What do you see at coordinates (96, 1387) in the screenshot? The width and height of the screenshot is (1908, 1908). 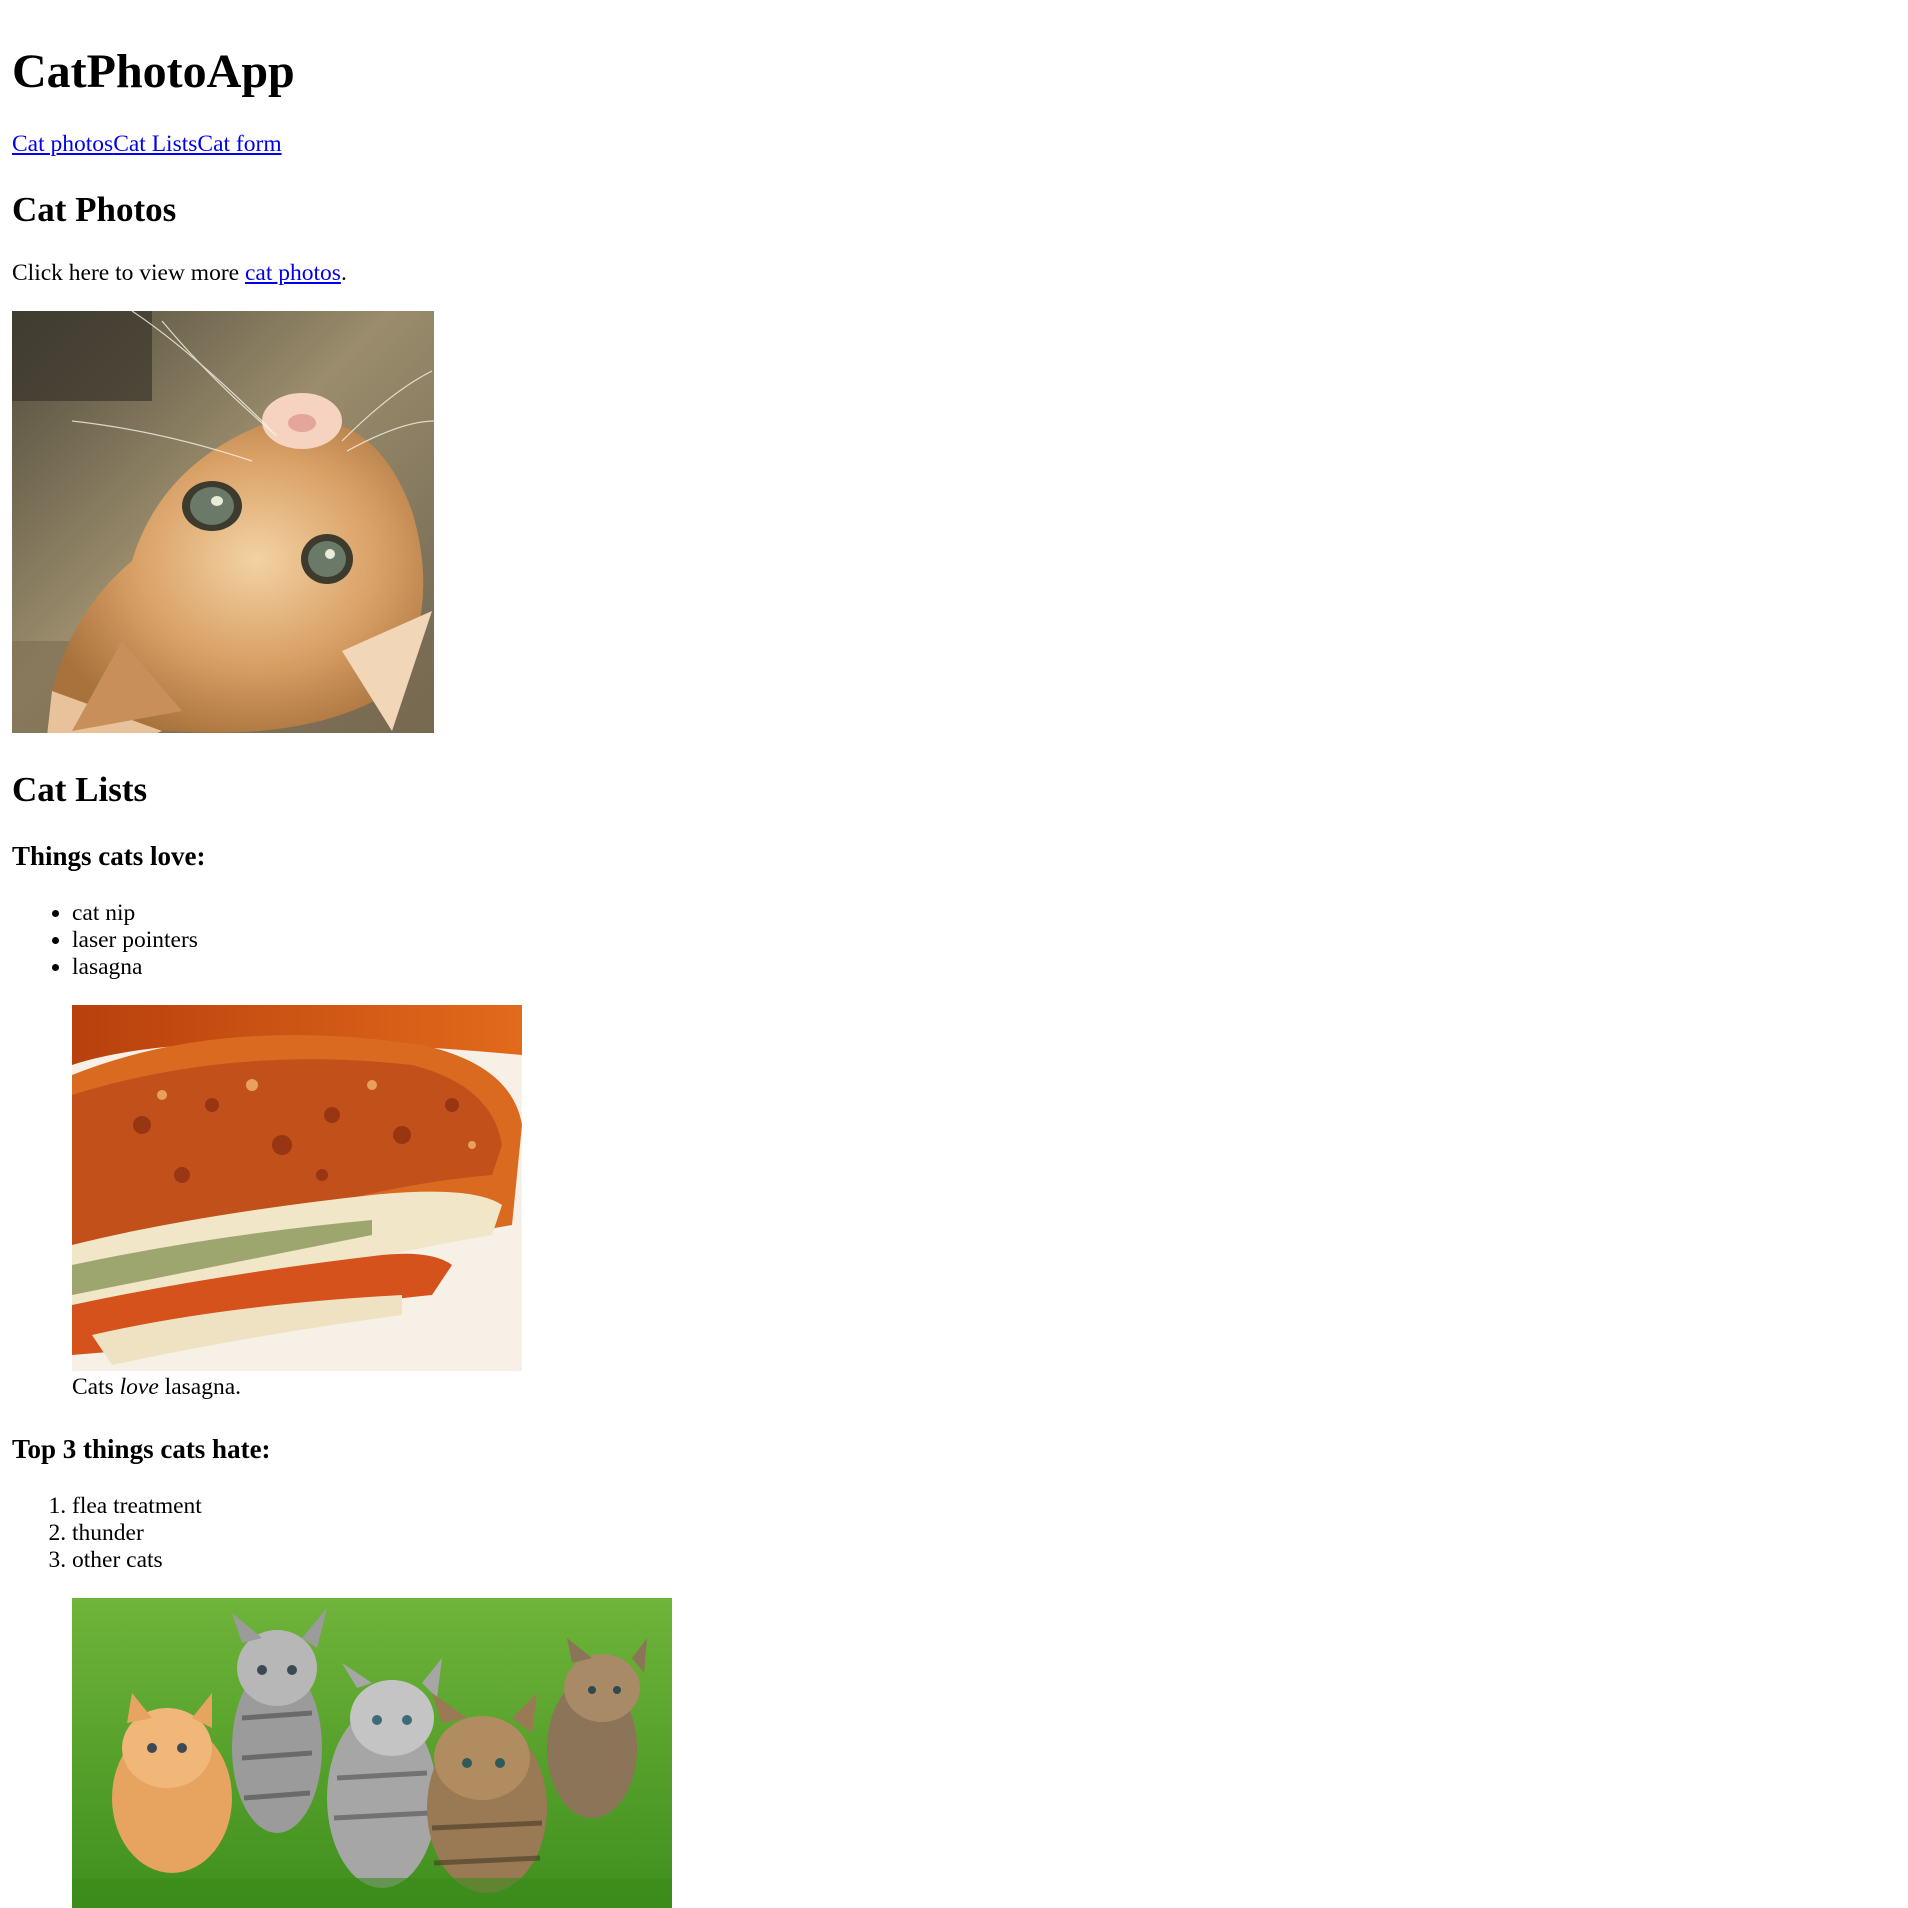 I see `caption-prefix-text: Cats` at bounding box center [96, 1387].